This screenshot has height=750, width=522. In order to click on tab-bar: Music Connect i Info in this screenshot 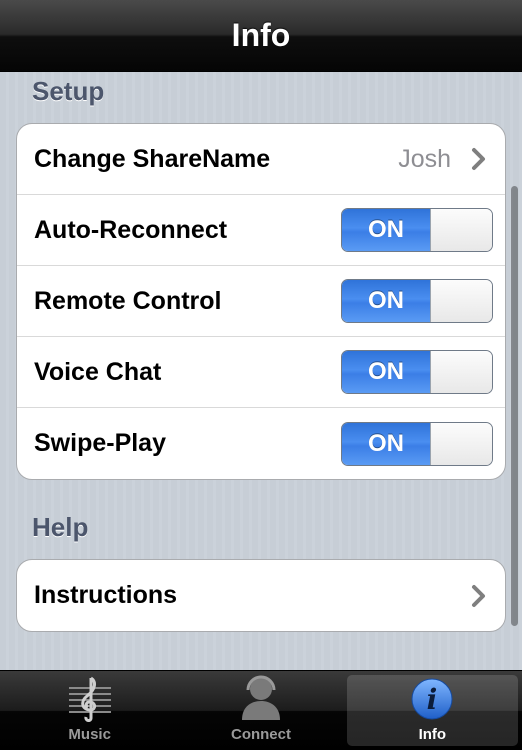, I will do `click(261, 710)`.